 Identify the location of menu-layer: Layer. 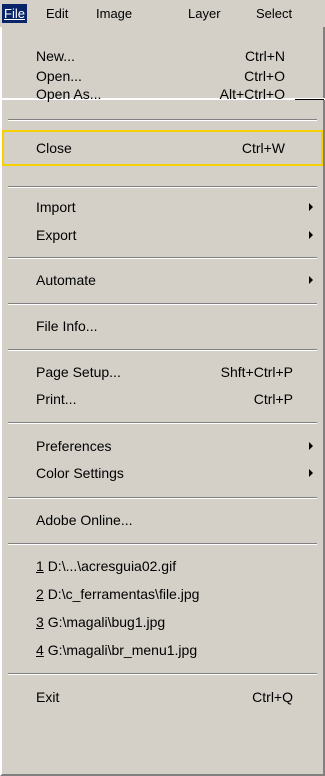
(204, 13).